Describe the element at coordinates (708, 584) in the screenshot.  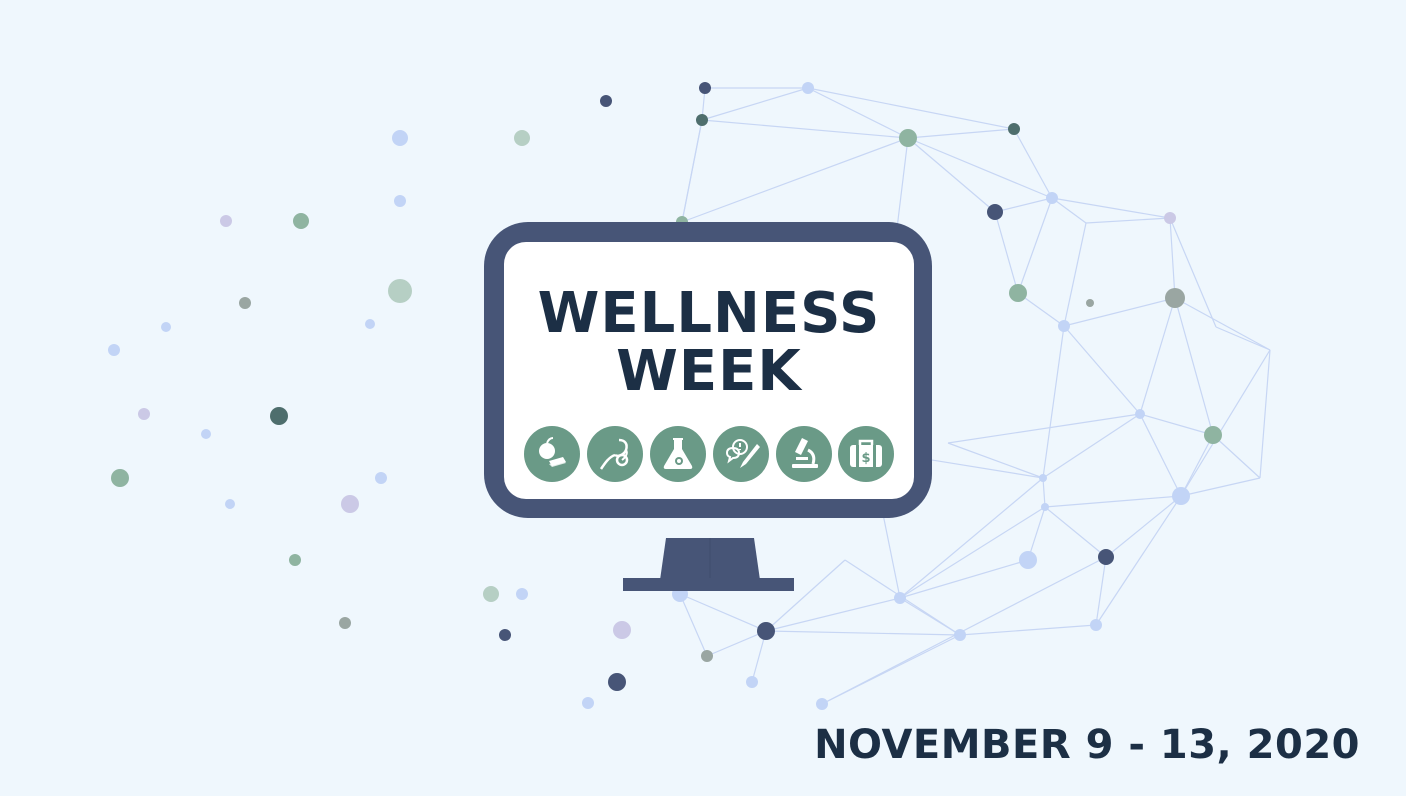
I see `monitor-stand-base` at that location.